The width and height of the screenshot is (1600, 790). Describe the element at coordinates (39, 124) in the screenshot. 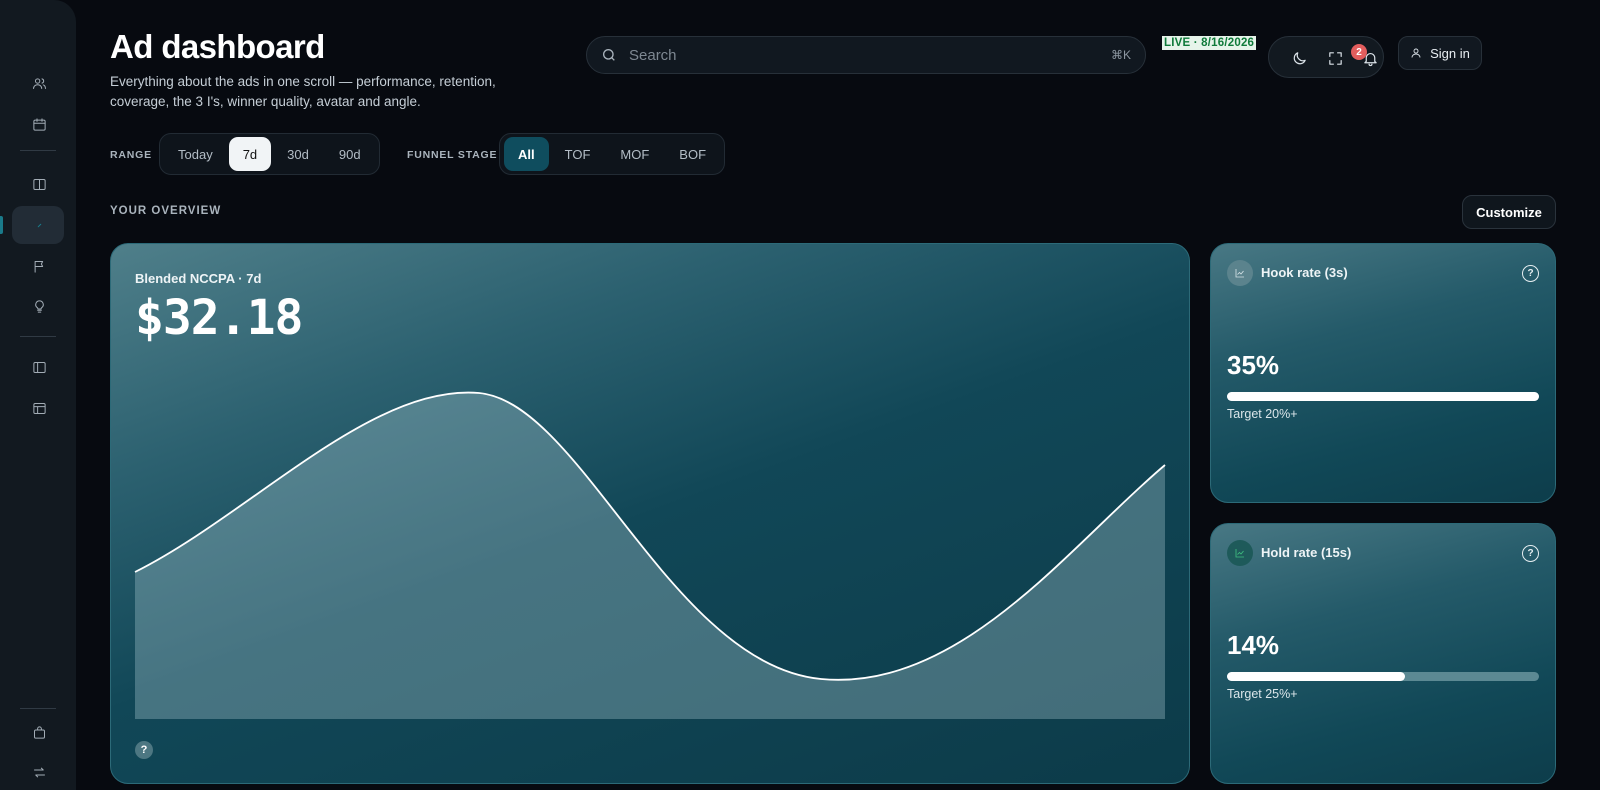

I see `calendar-icon` at that location.